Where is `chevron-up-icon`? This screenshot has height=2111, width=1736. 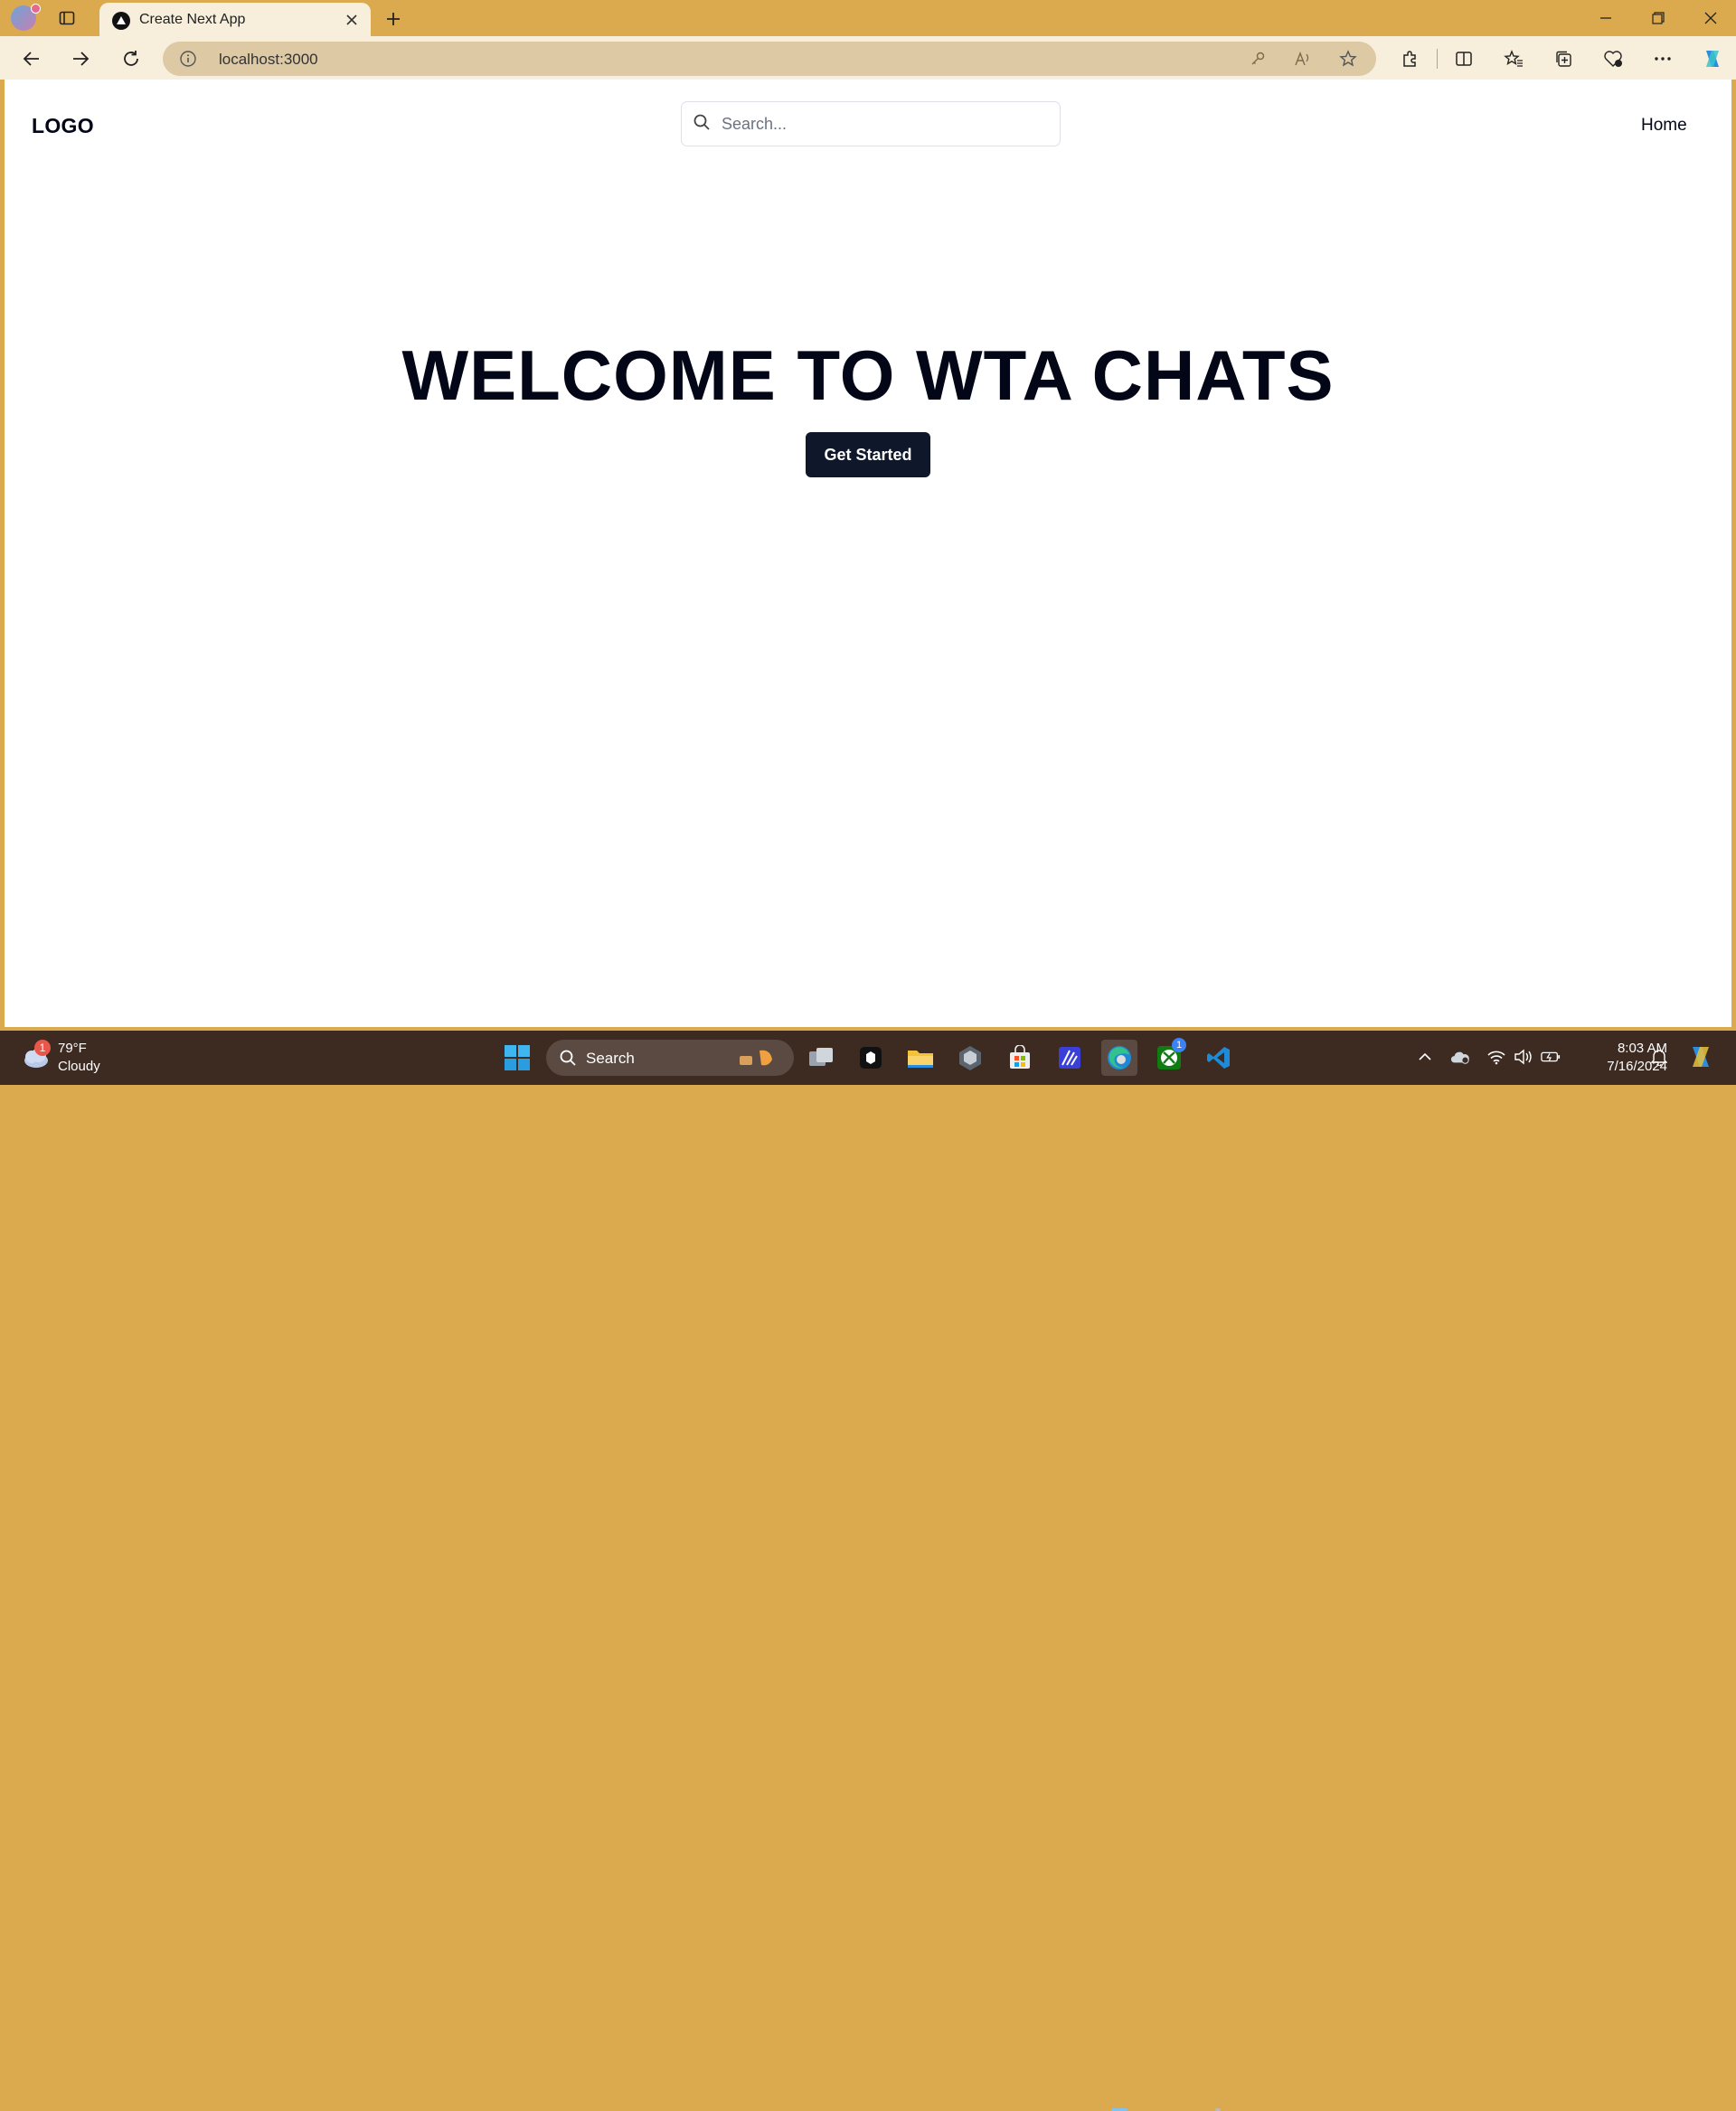 chevron-up-icon is located at coordinates (1425, 1057).